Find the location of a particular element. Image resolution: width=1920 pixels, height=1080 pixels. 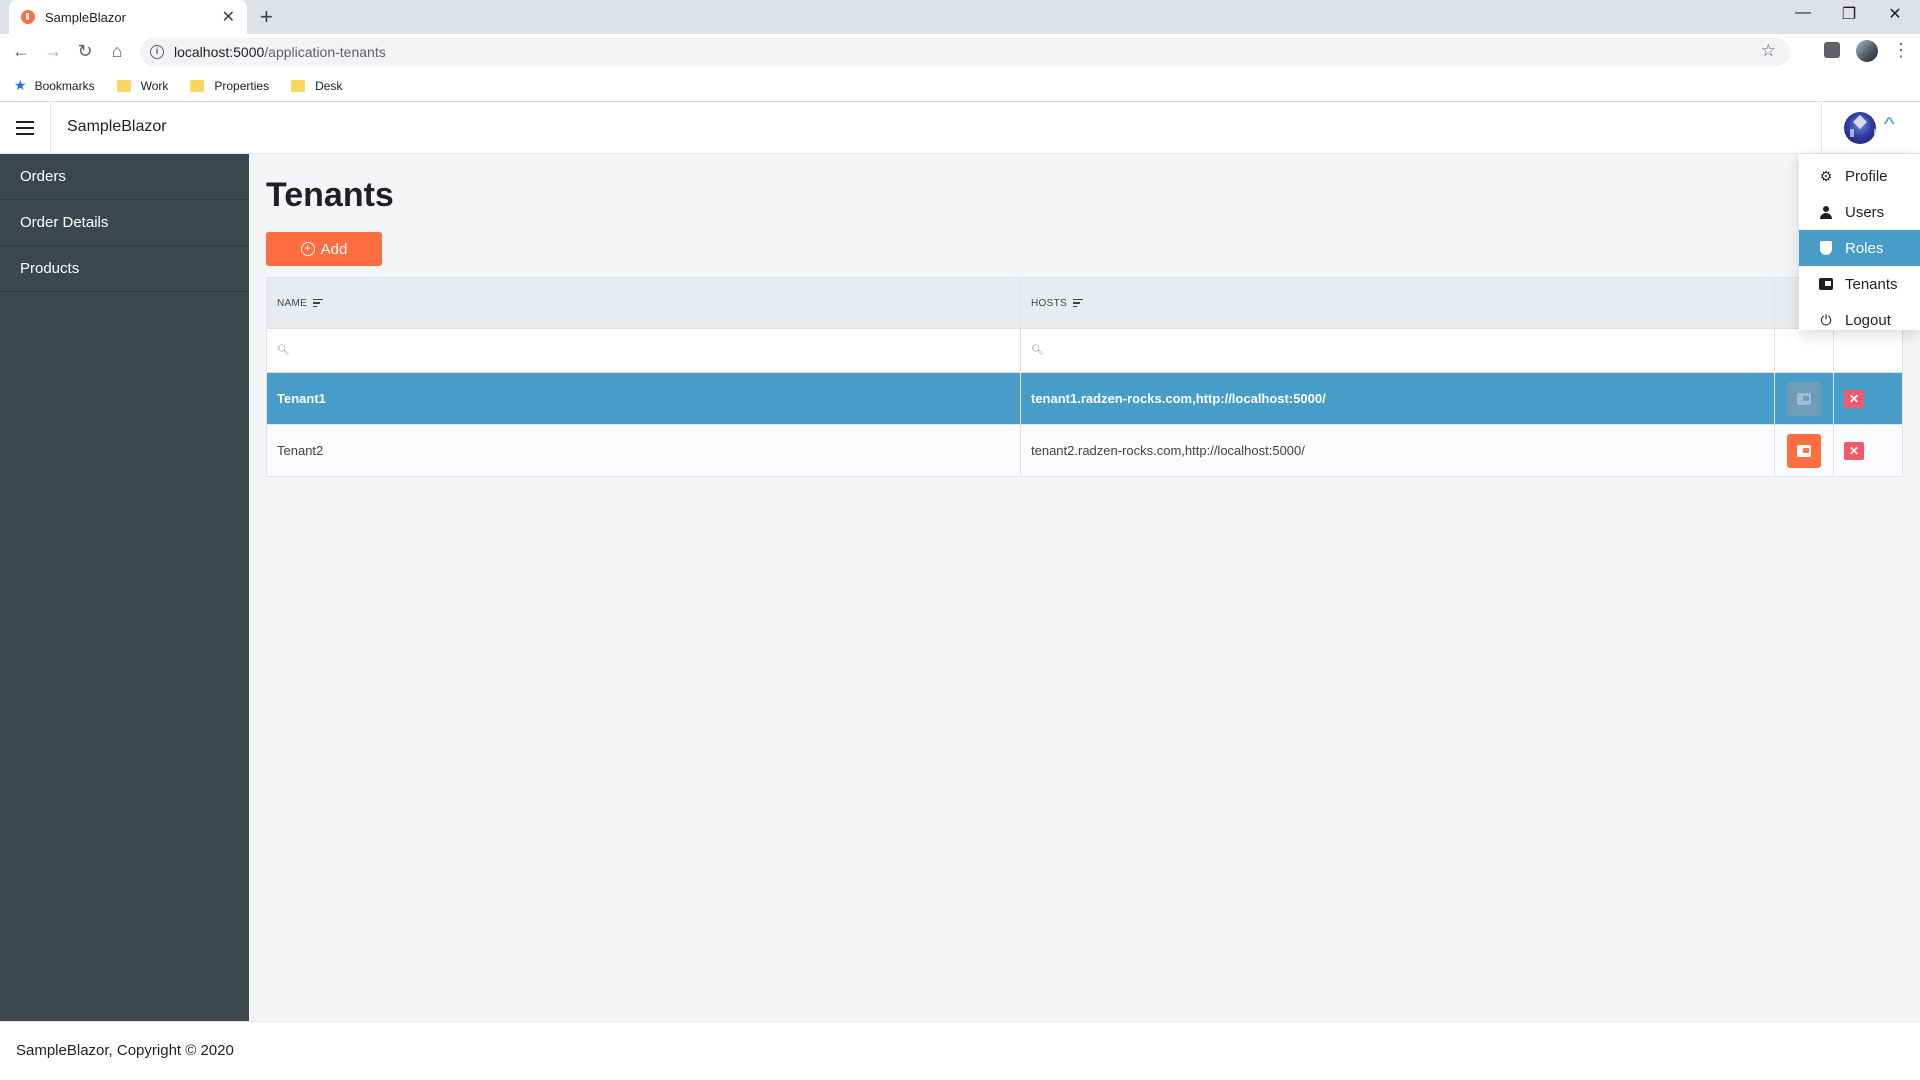

site-info-icon: i is located at coordinates (157, 52).